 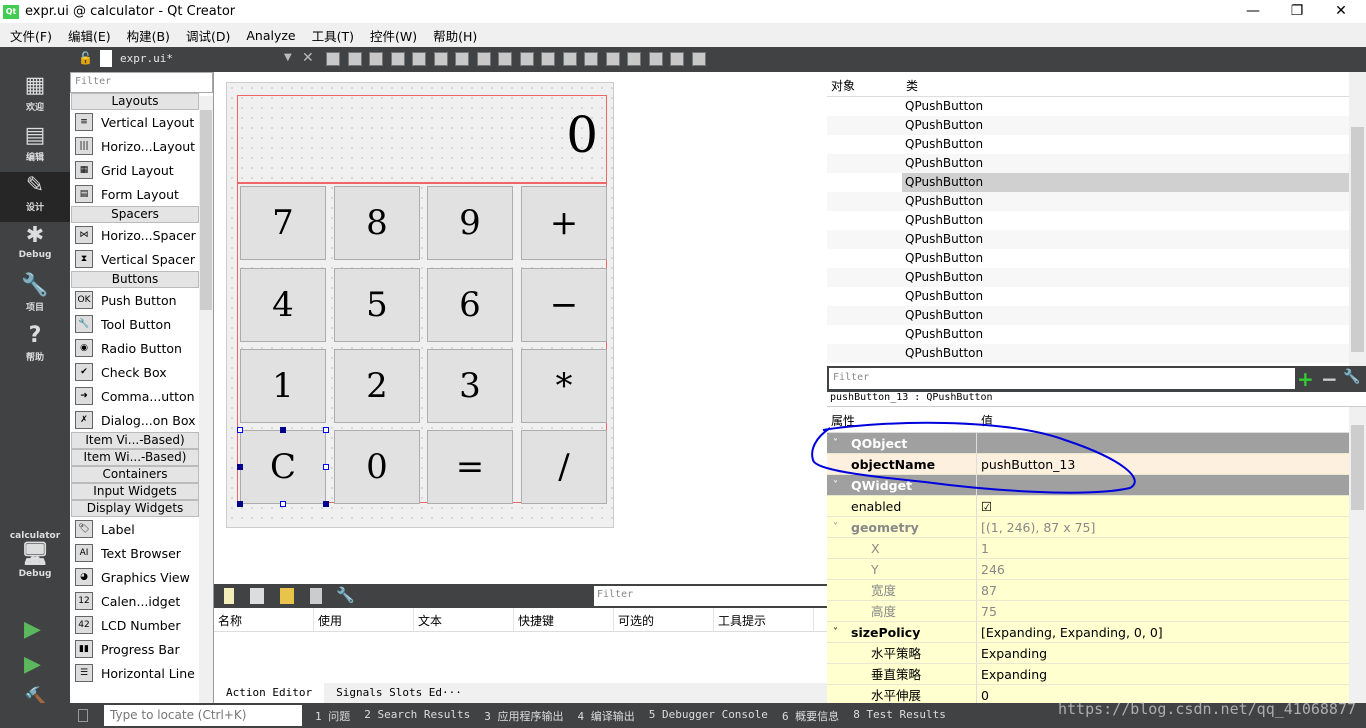 What do you see at coordinates (564, 223) in the screenshot?
I see `calc-button: +` at bounding box center [564, 223].